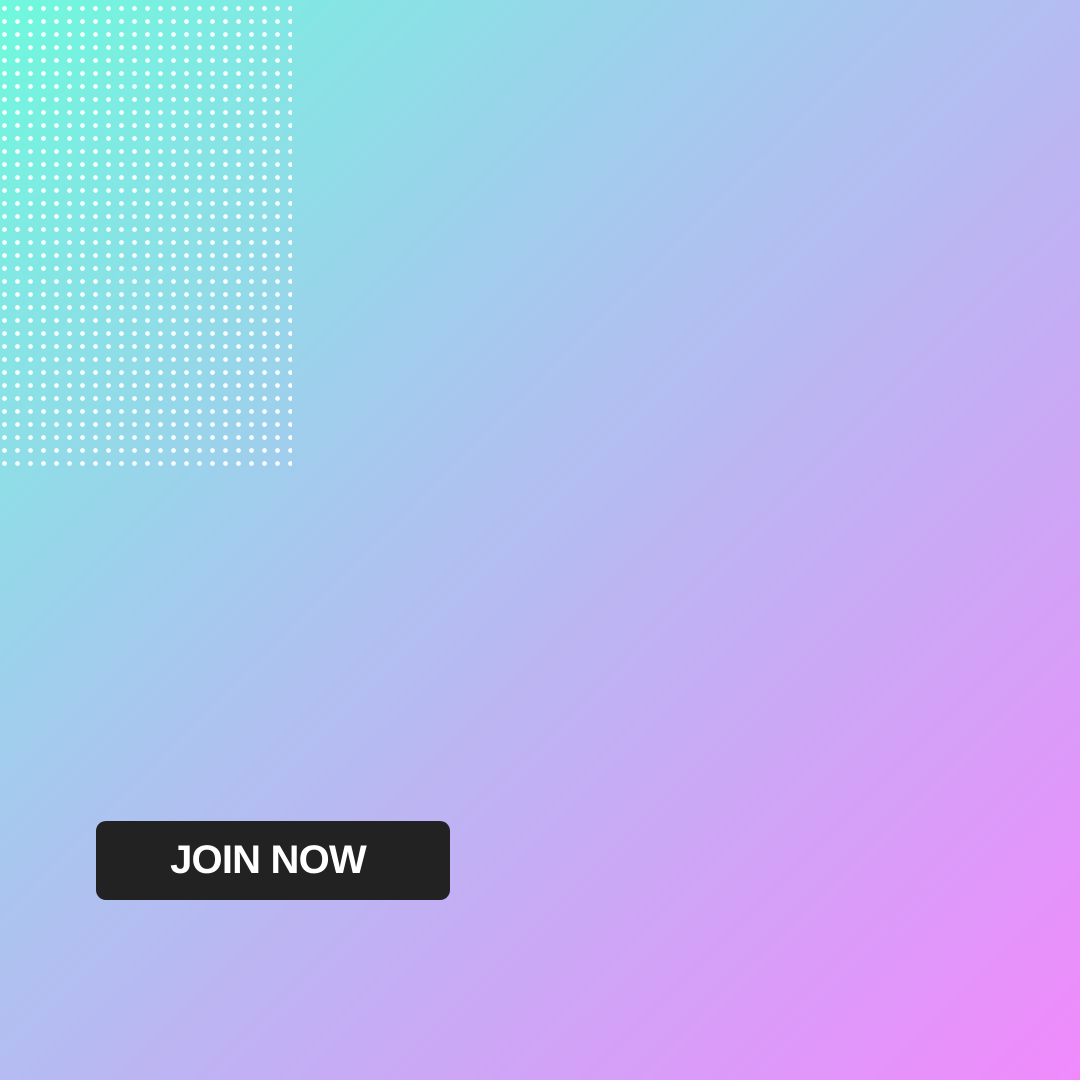 Image resolution: width=1080 pixels, height=1080 pixels. Describe the element at coordinates (273, 860) in the screenshot. I see `join-now-button: JOIN NOW` at that location.